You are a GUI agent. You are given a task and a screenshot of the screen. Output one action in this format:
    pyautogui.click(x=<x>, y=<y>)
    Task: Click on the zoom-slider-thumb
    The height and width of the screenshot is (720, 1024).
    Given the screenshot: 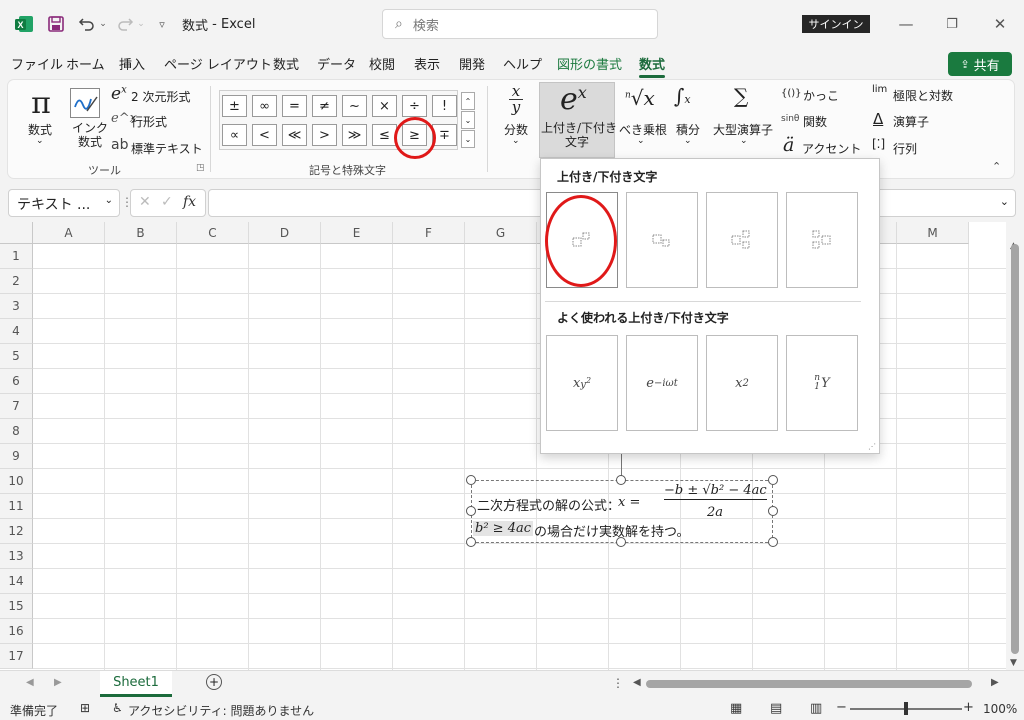 What is the action you would take?
    pyautogui.click(x=906, y=708)
    